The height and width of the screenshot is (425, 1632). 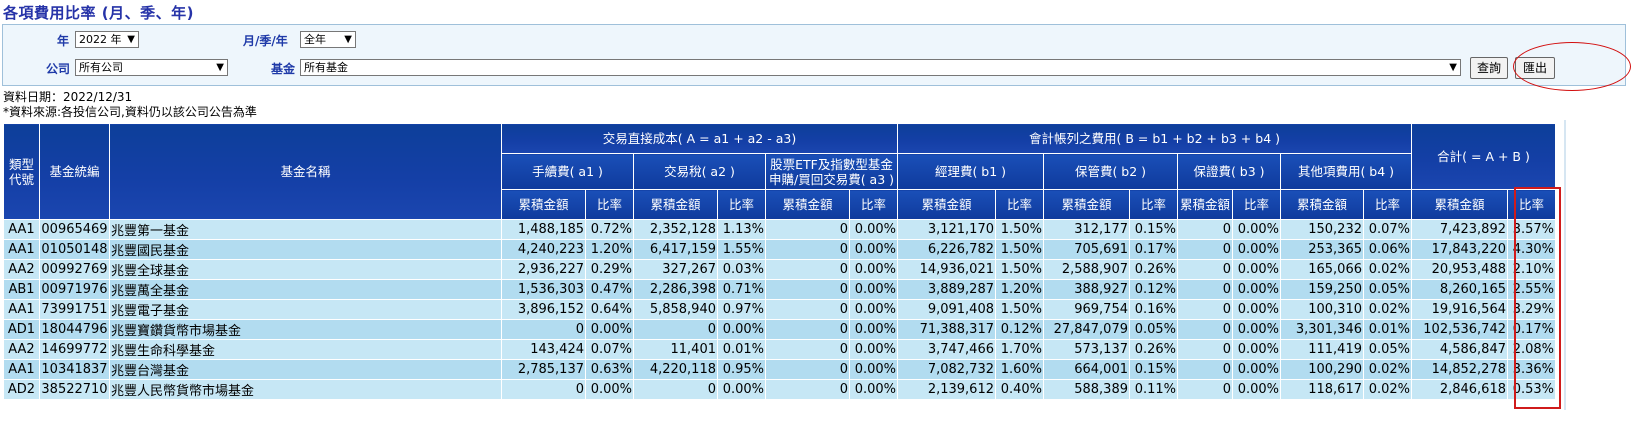 I want to click on a2-amount-cell: 11,401, so click(x=675, y=349).